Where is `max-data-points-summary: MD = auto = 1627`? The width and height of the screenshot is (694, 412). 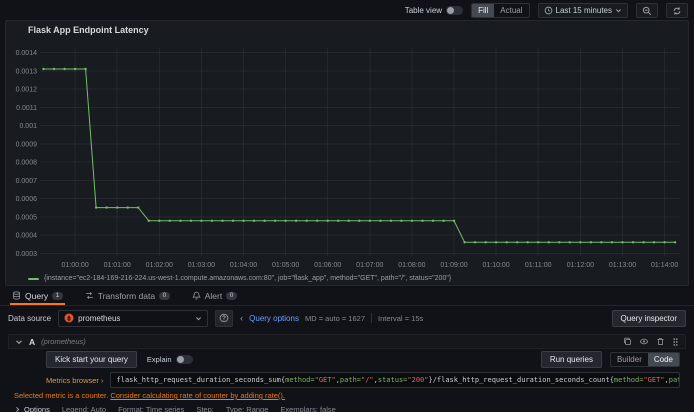
max-data-points-summary: MD = auto = 1627 is located at coordinates (334, 318).